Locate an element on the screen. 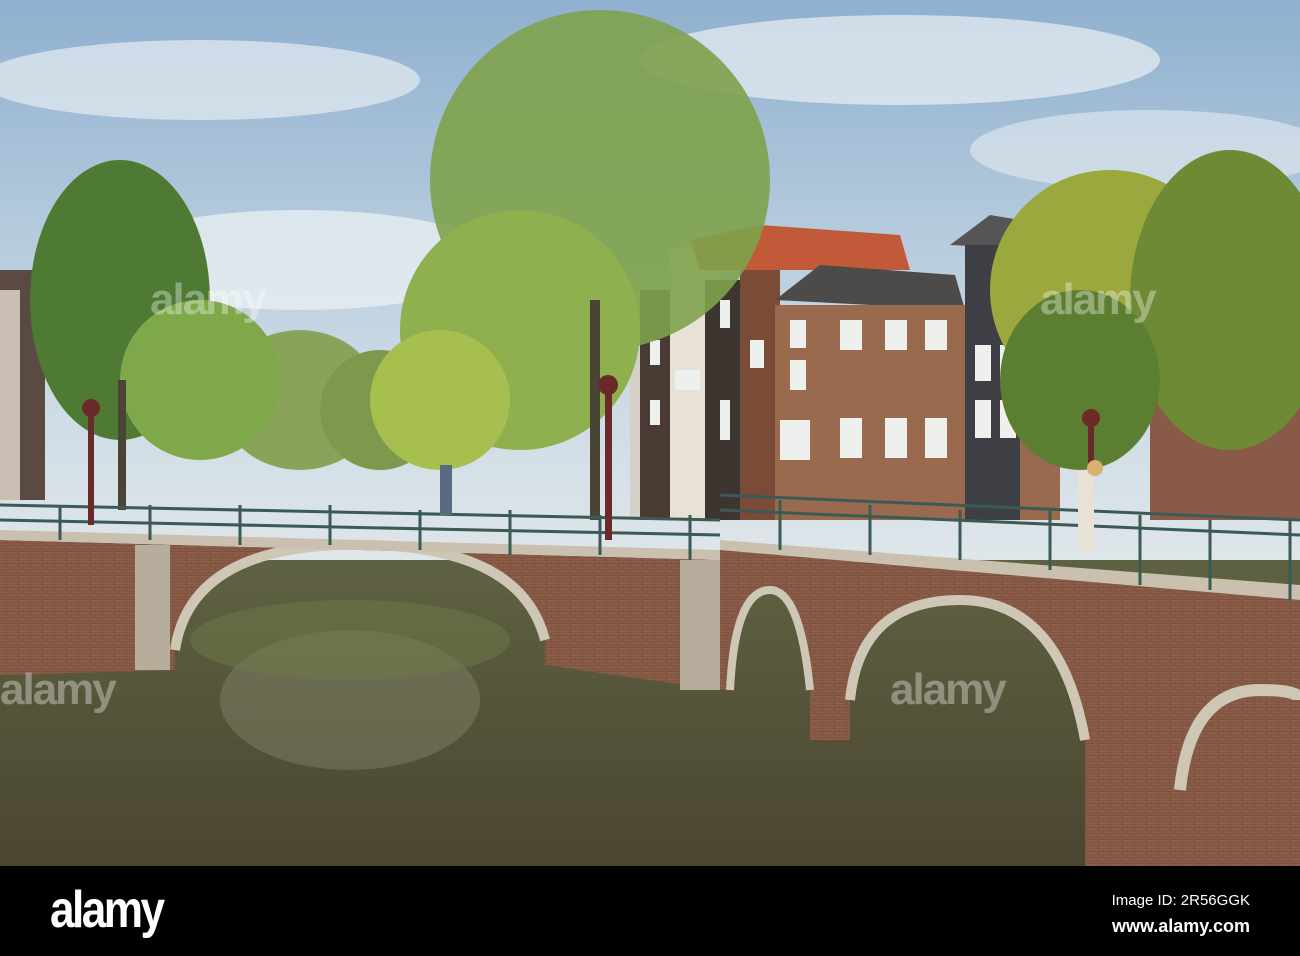 The height and width of the screenshot is (956, 1300). footer-bar: alamy Image ID: 2R56GGK www.alamy.com is located at coordinates (650, 911).